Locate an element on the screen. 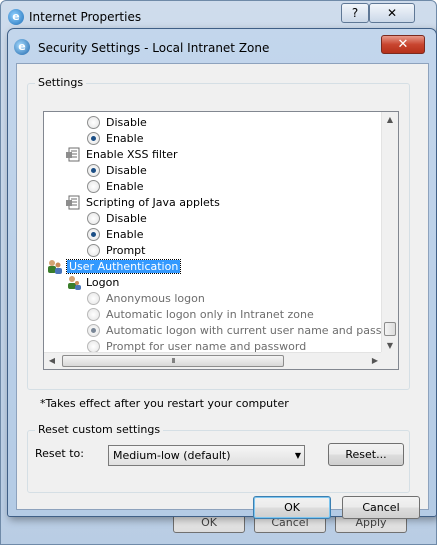 This screenshot has height=545, width=437. scroll-left-arrow-icon: ◀ is located at coordinates (52, 361).